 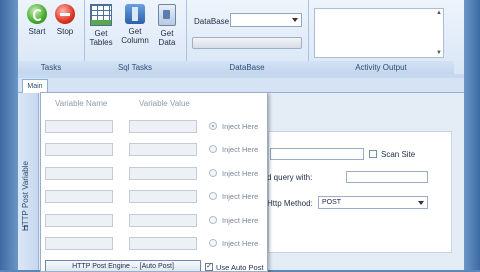 What do you see at coordinates (167, 15) in the screenshot?
I see `data-icon` at bounding box center [167, 15].